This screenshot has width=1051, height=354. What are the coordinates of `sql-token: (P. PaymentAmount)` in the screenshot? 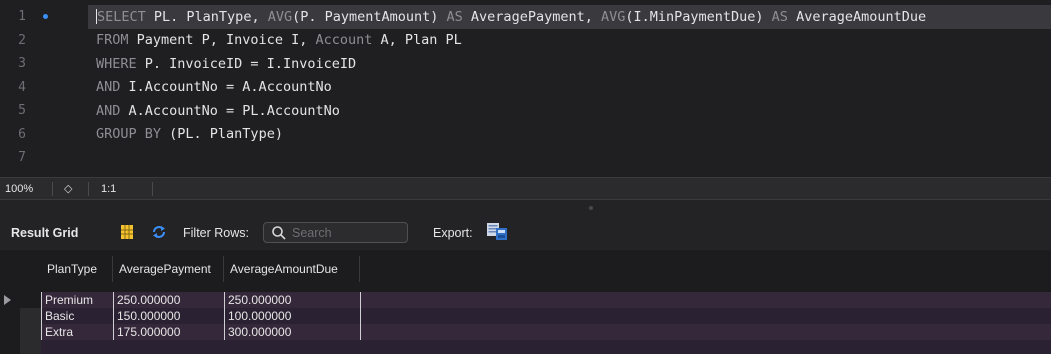 It's located at (369, 16).